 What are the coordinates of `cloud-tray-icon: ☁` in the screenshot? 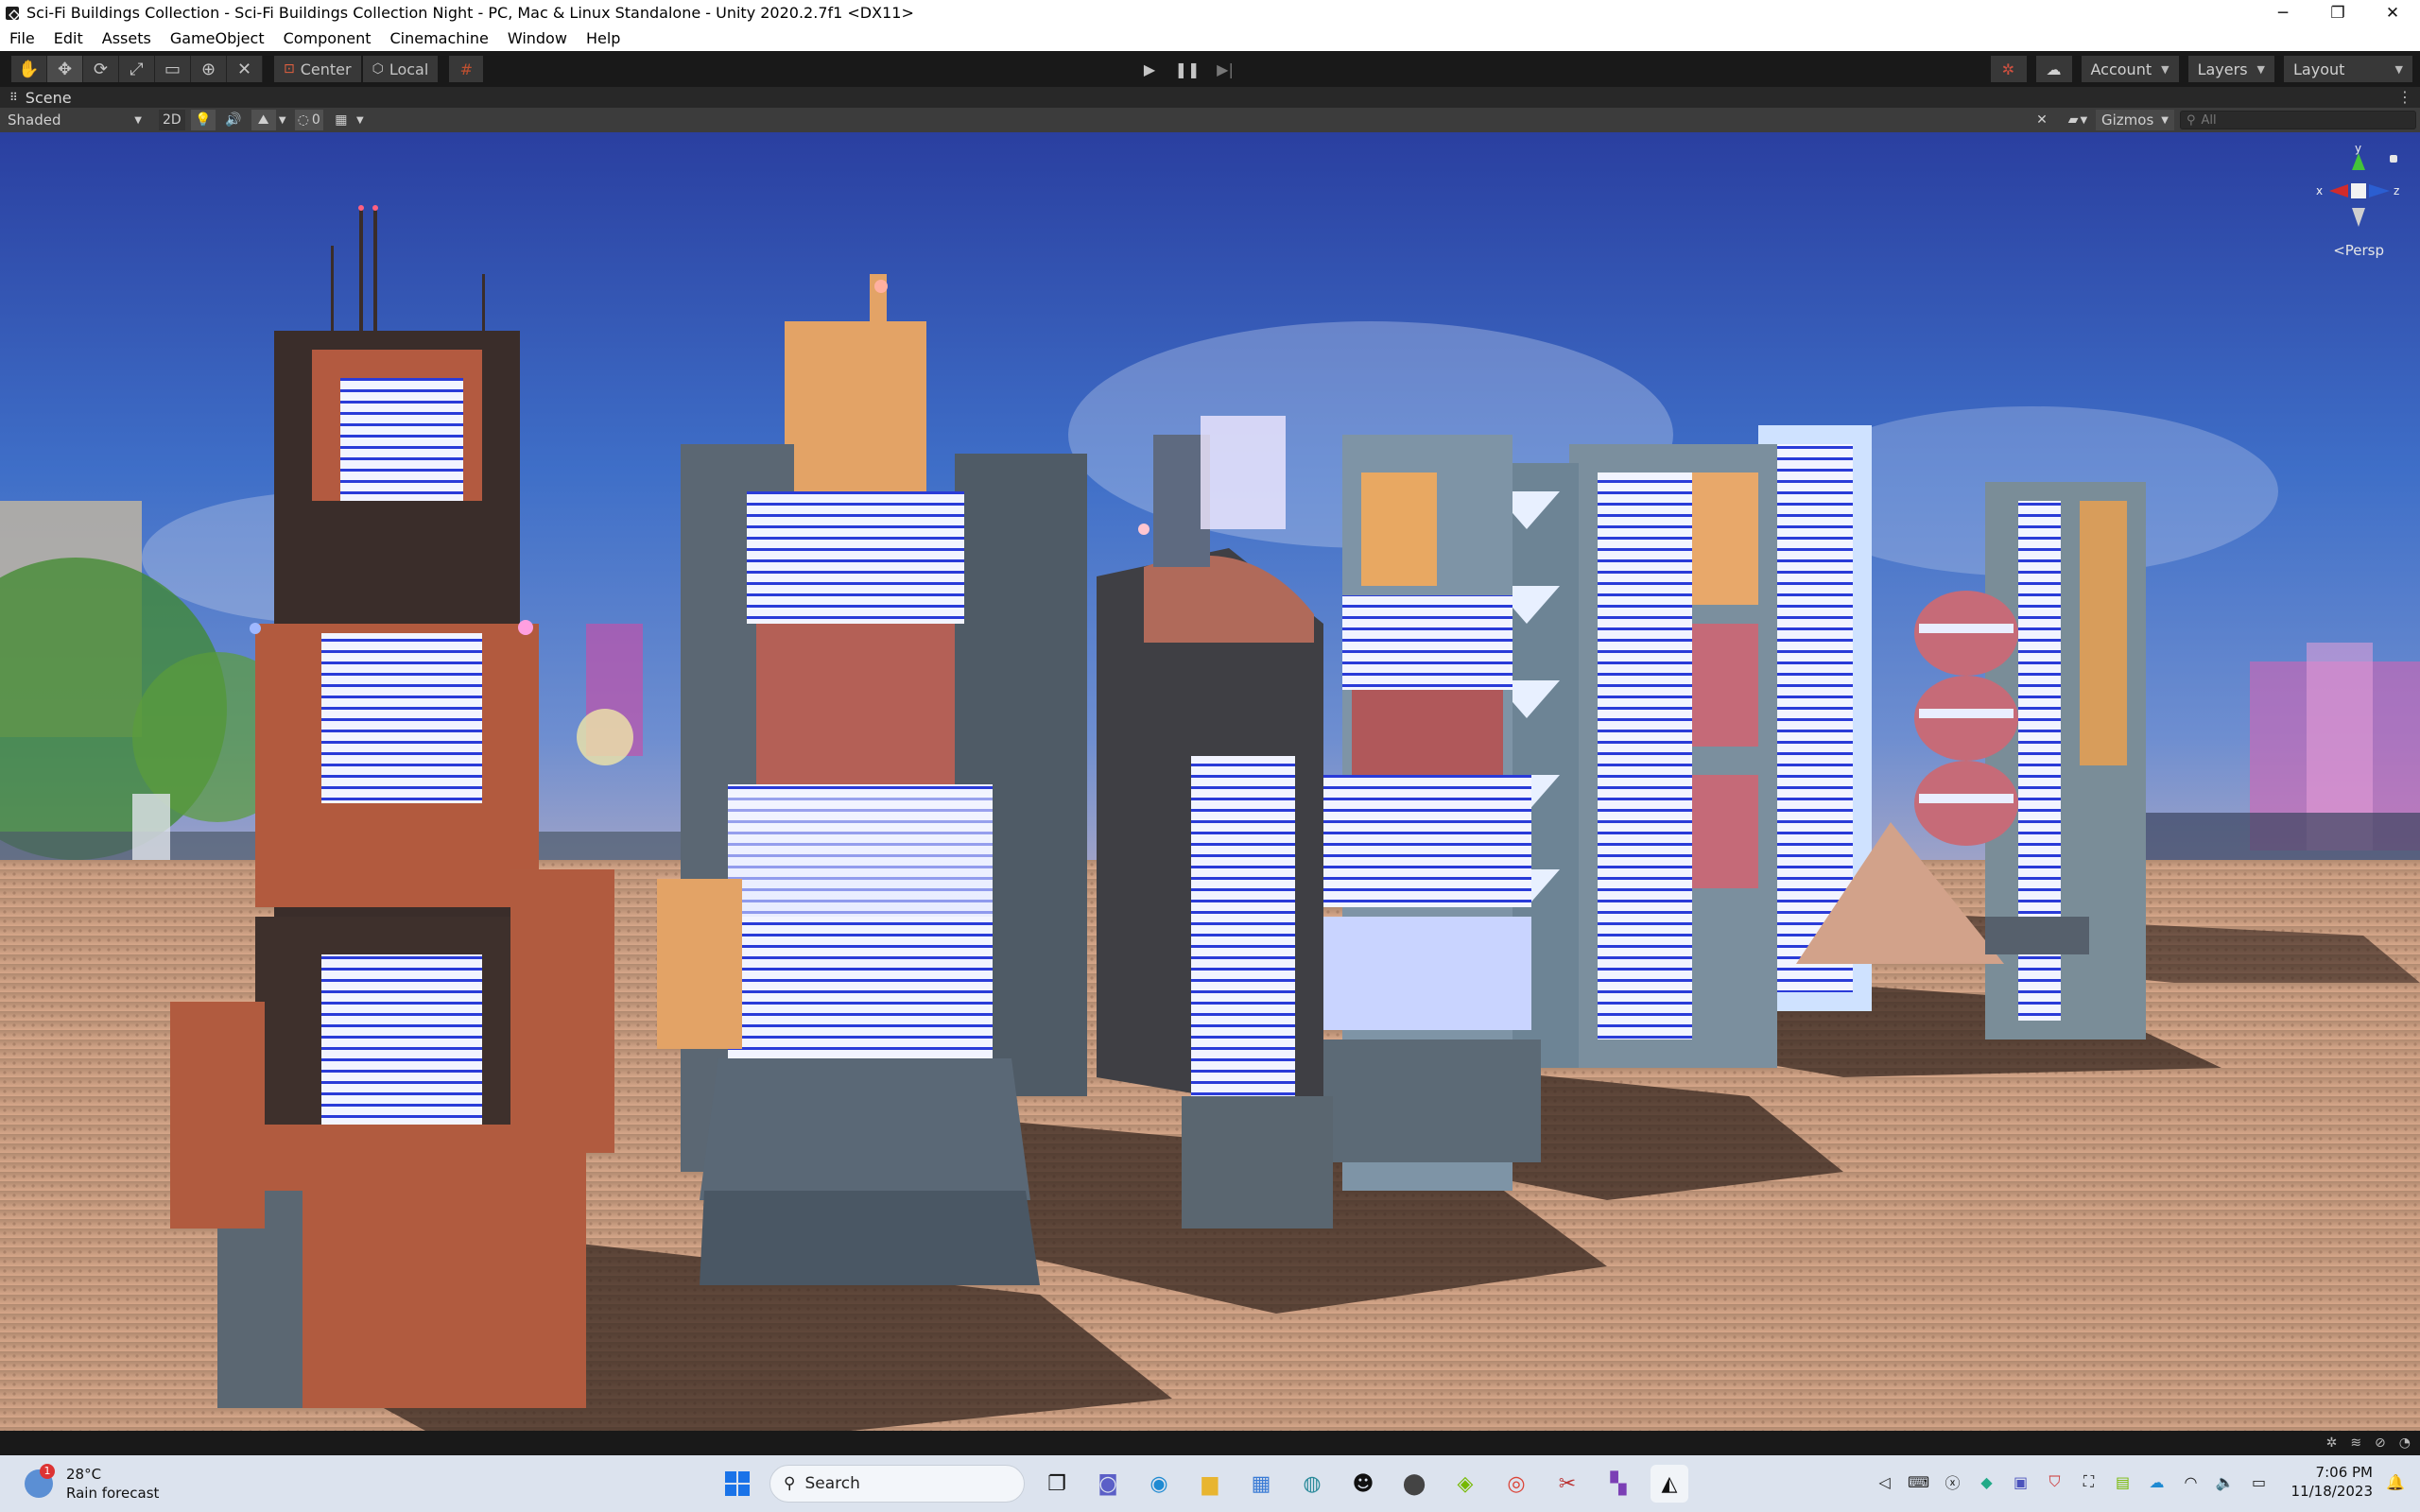 It's located at (2157, 1481).